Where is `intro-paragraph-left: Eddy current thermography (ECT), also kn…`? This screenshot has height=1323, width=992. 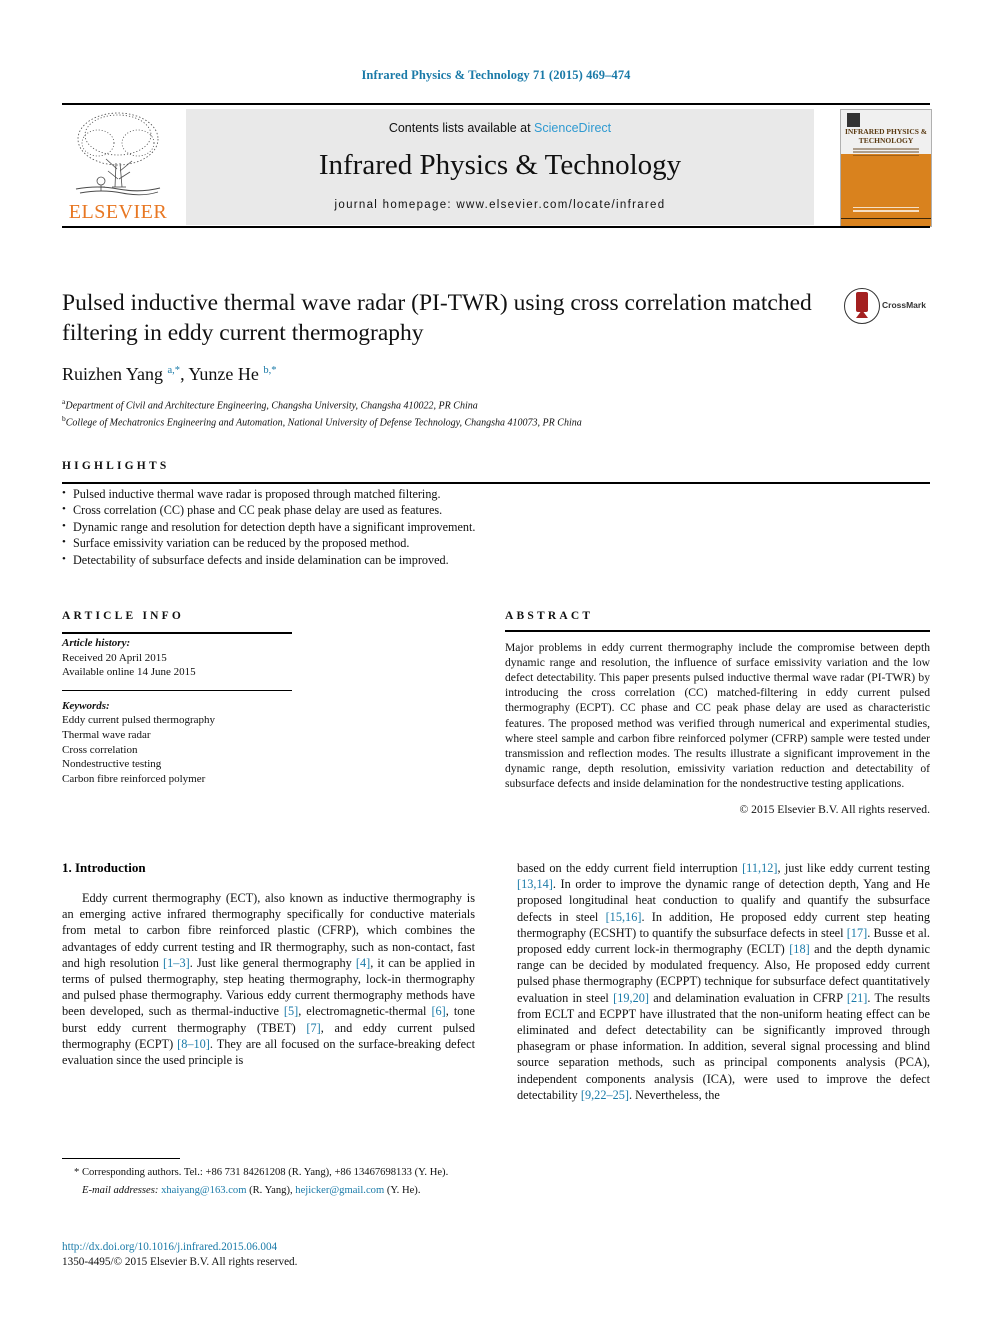
intro-paragraph-left: Eddy current thermography (ECT), also kn… is located at coordinates (268, 979).